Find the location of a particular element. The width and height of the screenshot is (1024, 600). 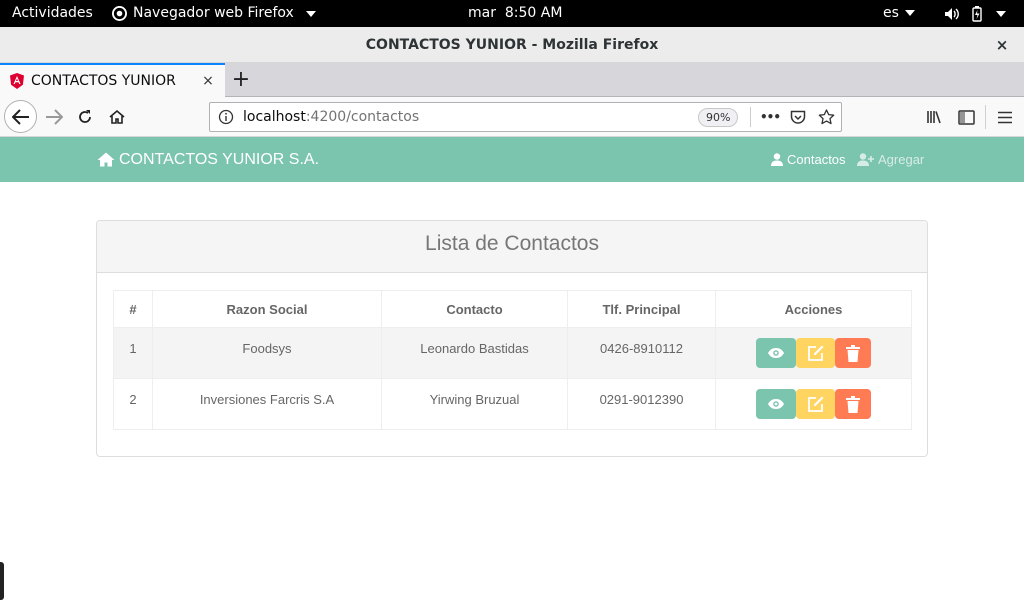

url-path: :4200/contactos is located at coordinates (362, 117).